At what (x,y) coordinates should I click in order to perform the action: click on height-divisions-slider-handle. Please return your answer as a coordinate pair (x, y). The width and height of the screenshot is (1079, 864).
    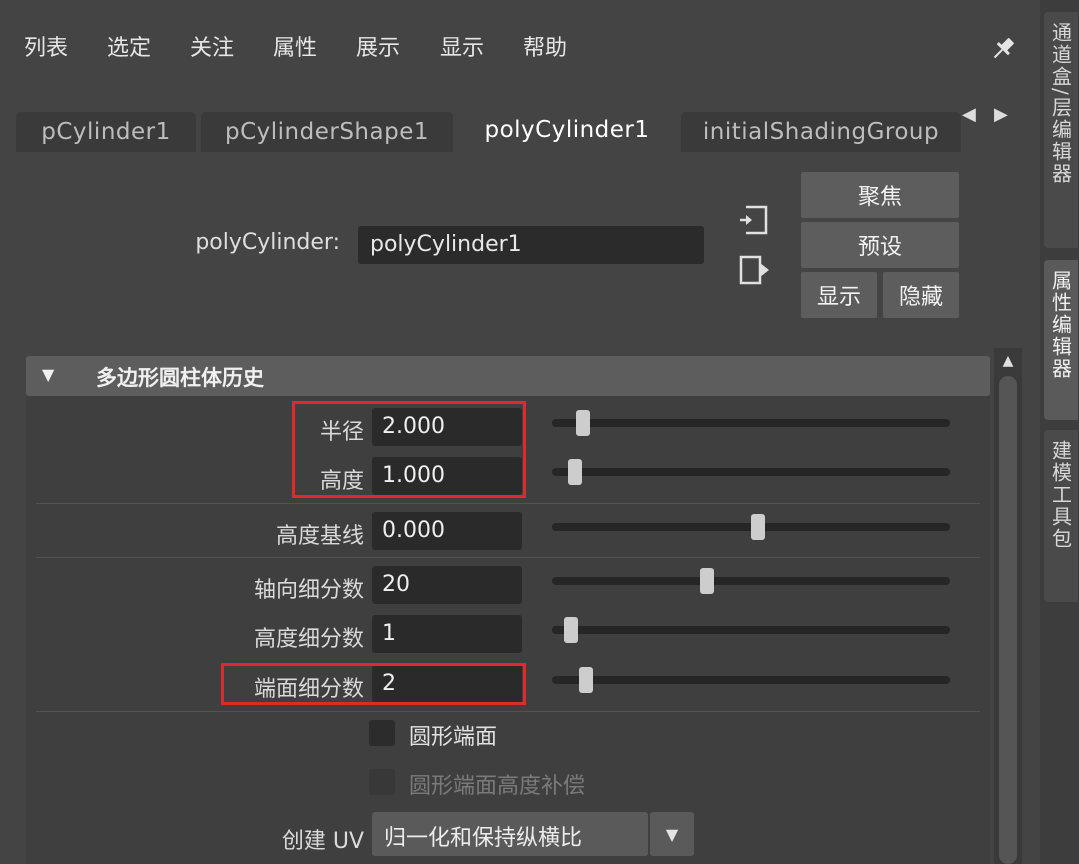
    Looking at the image, I should click on (570, 630).